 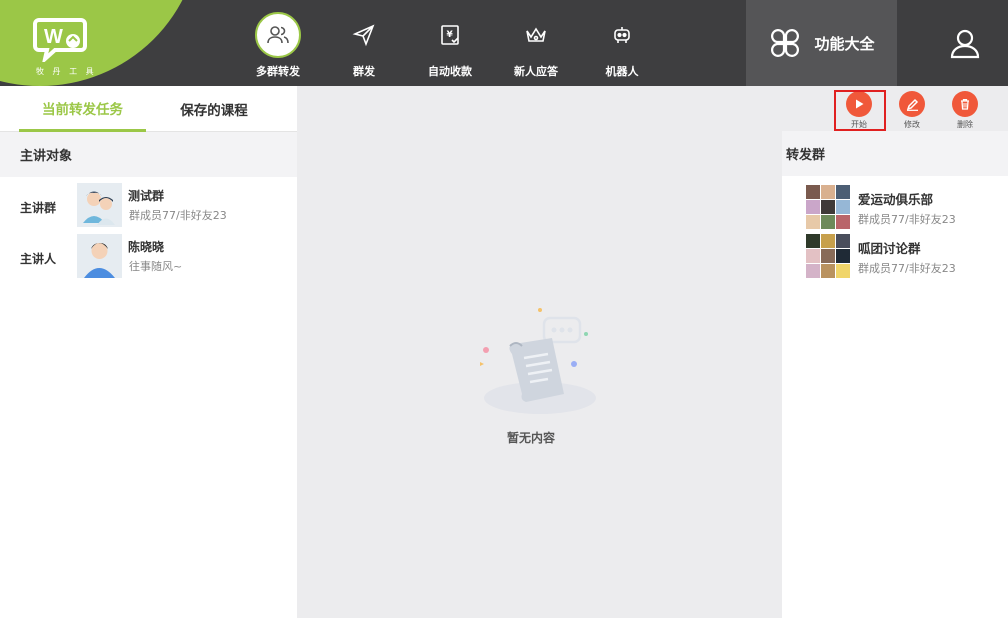 What do you see at coordinates (38, 259) in the screenshot?
I see `row-label: 主讲人` at bounding box center [38, 259].